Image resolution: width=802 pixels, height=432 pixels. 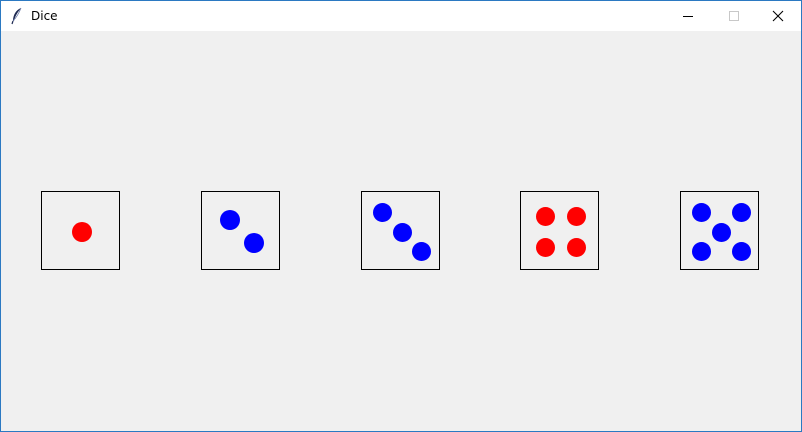 I want to click on window-title: Dice, so click(x=44, y=16).